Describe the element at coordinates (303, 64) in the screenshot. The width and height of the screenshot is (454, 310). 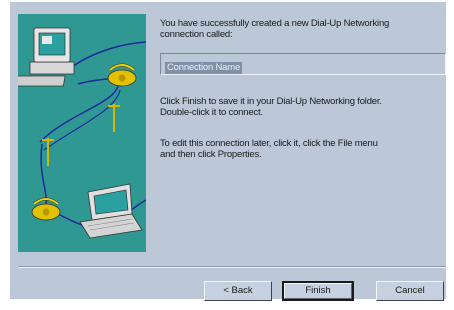
I see `connection-name-field: Connection Name` at that location.